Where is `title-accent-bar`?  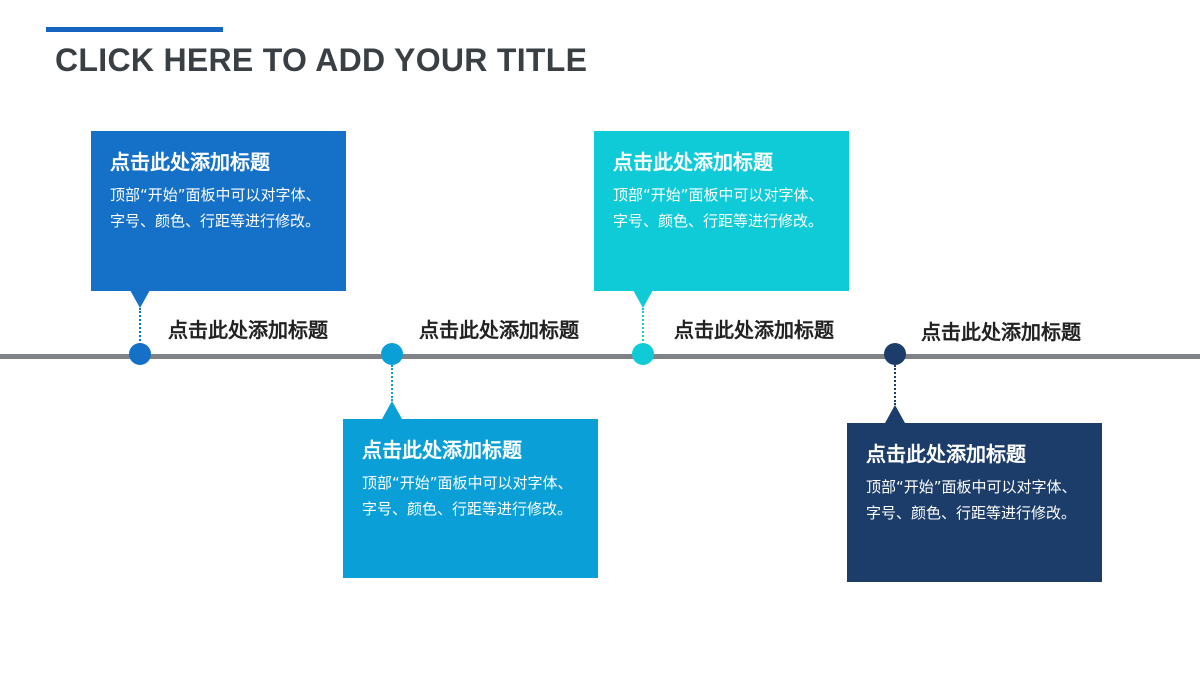 title-accent-bar is located at coordinates (134, 29).